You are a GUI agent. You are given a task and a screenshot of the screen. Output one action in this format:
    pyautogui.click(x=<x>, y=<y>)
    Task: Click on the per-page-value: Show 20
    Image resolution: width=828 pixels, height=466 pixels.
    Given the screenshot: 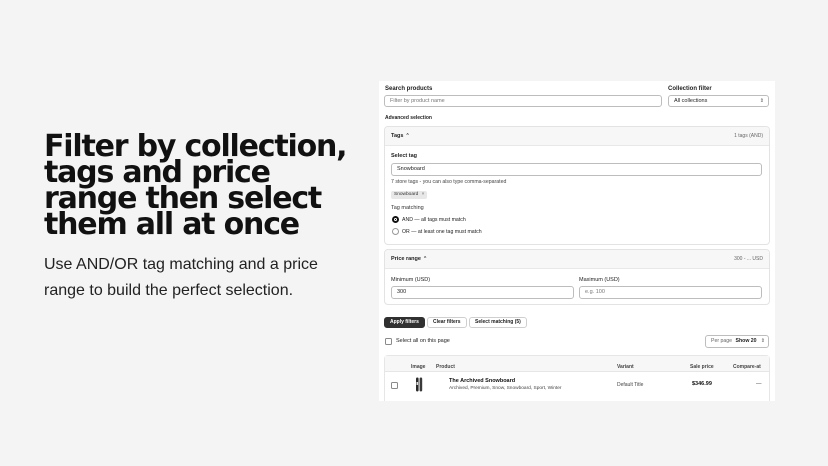 What is the action you would take?
    pyautogui.click(x=746, y=341)
    